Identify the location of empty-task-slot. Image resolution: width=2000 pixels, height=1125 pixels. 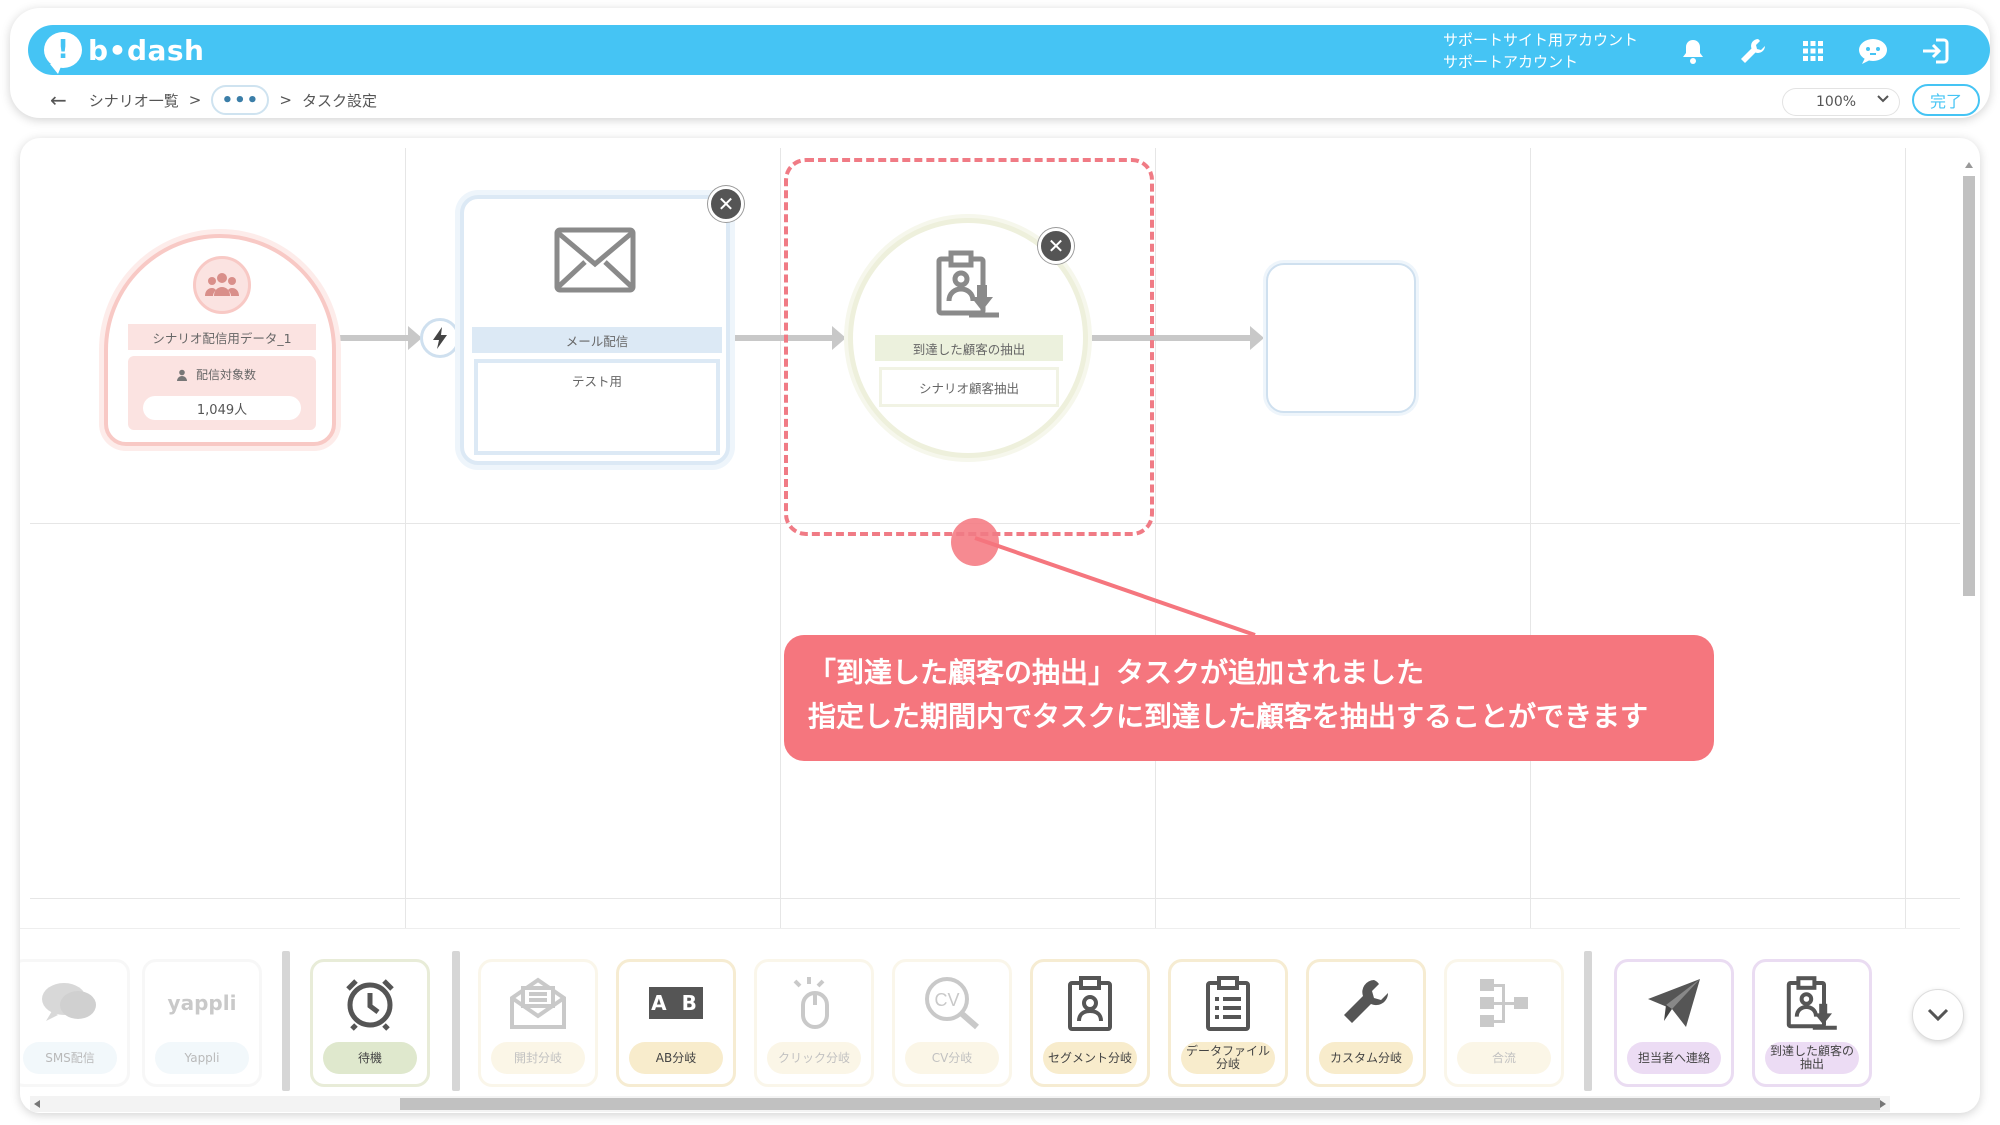
(1341, 338).